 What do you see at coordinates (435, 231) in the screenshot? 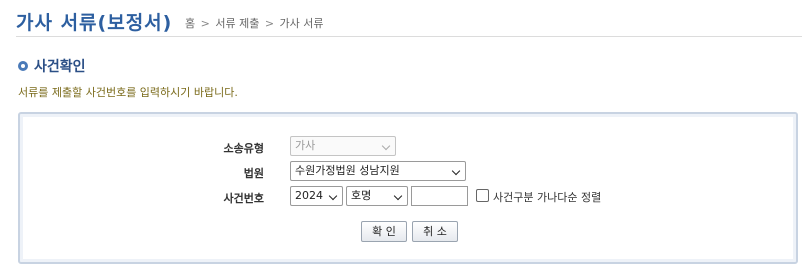
I see `cancel-button: 취 소` at bounding box center [435, 231].